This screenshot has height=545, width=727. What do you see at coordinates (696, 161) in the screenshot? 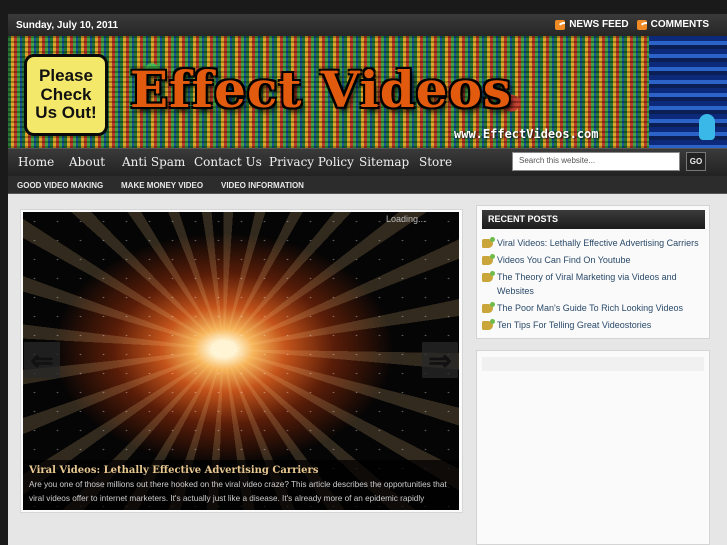
I see `search-go-button: GO` at bounding box center [696, 161].